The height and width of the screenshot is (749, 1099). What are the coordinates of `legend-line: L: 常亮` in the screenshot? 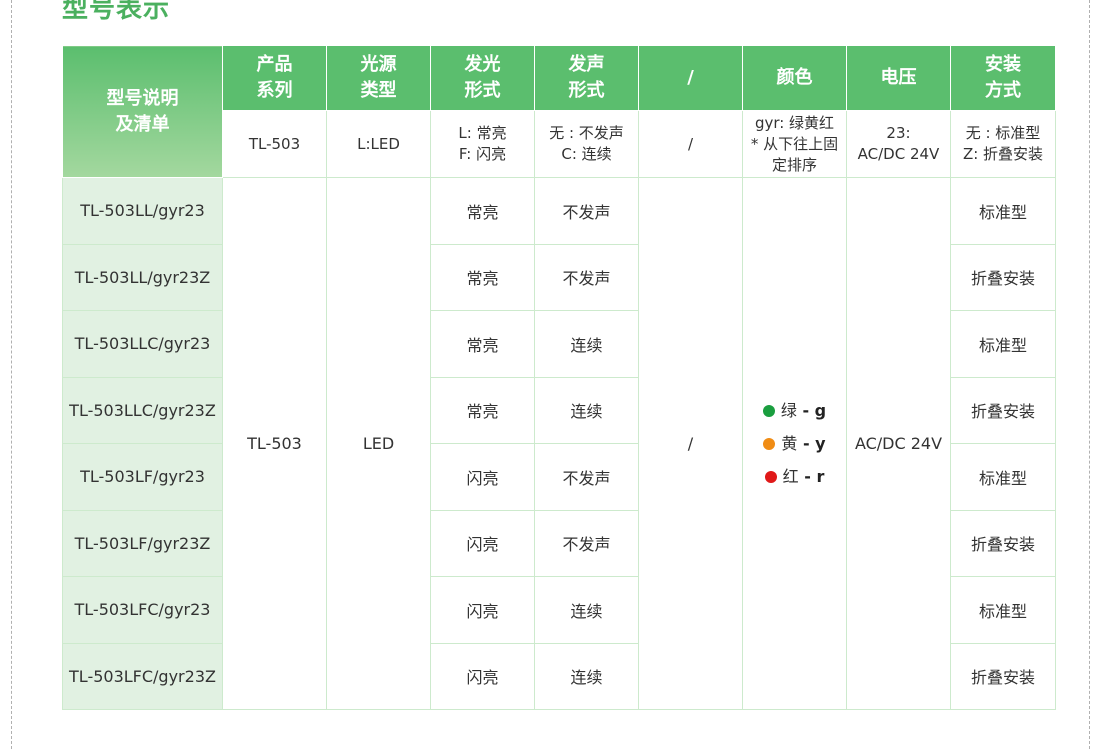 It's located at (482, 133).